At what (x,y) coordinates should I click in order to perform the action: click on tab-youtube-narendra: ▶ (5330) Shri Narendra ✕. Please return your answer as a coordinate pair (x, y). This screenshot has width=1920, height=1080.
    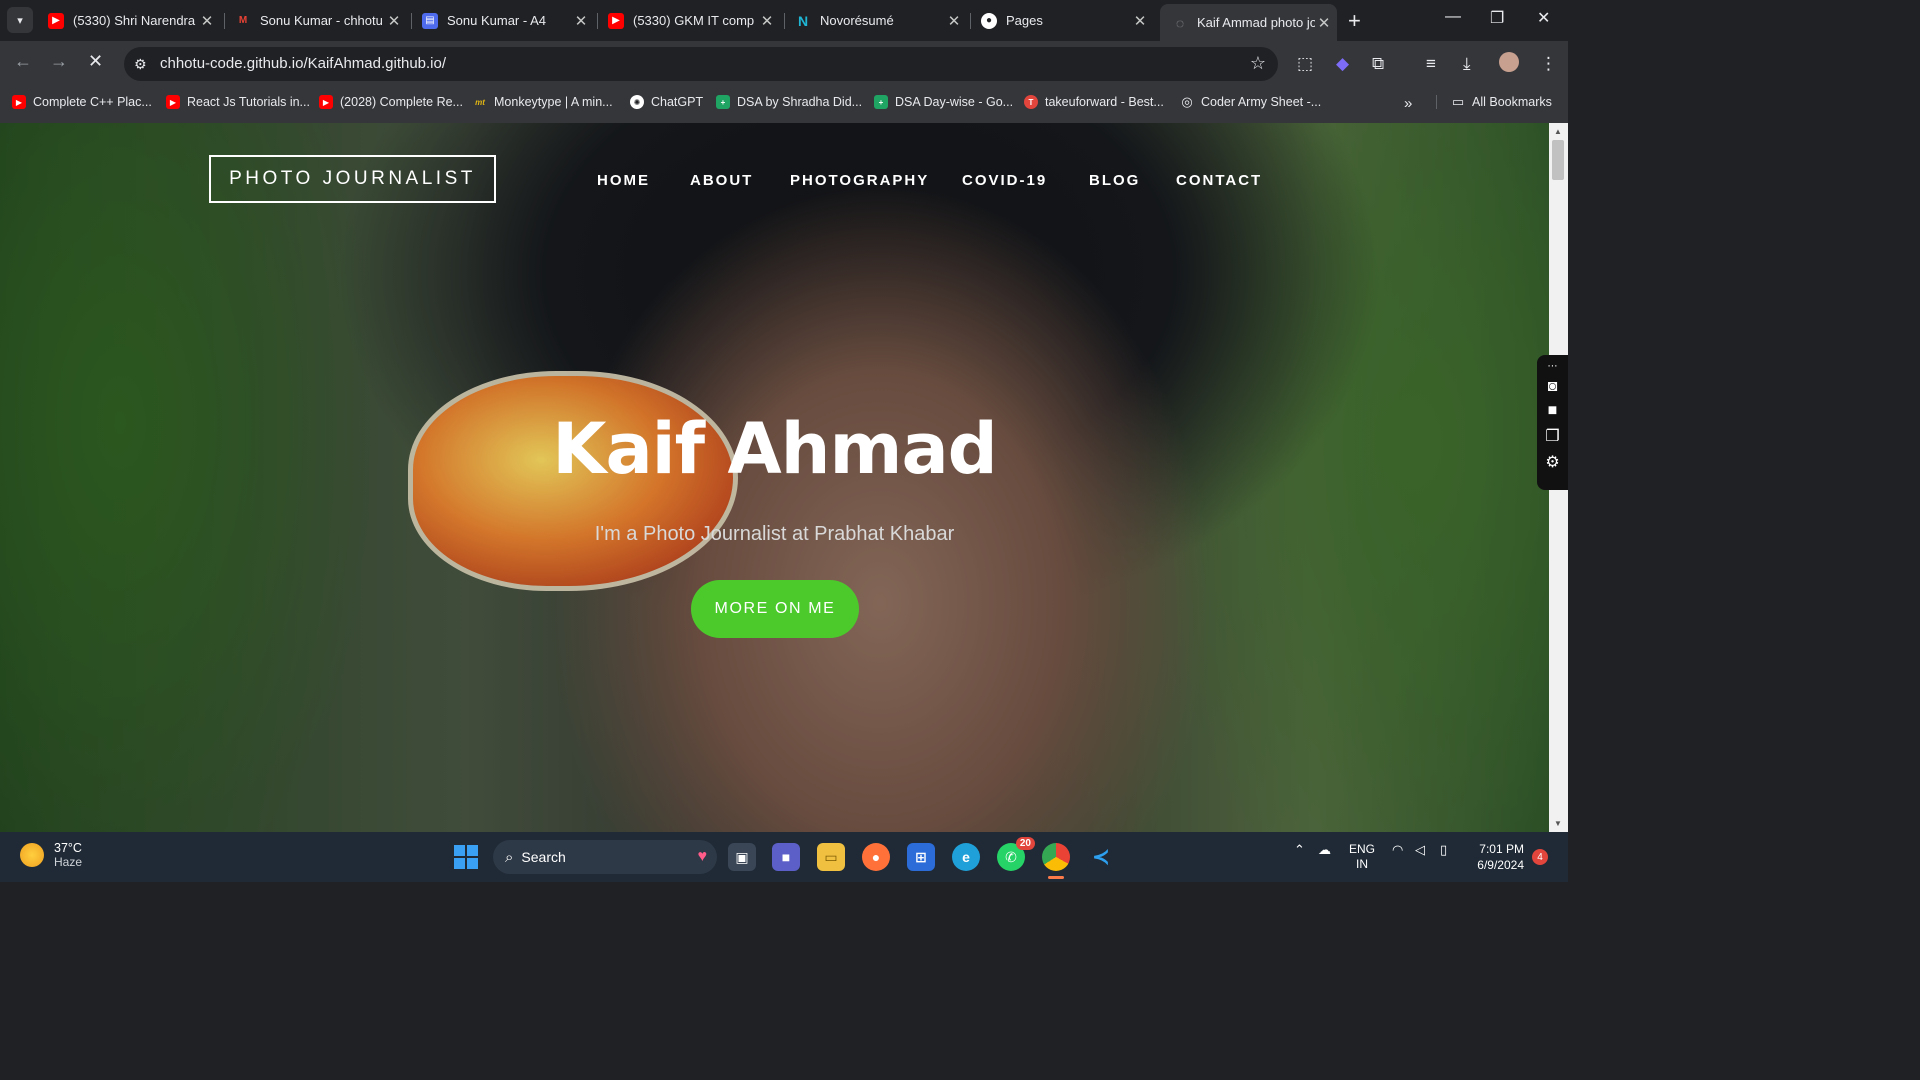
    Looking at the image, I should click on (132, 20).